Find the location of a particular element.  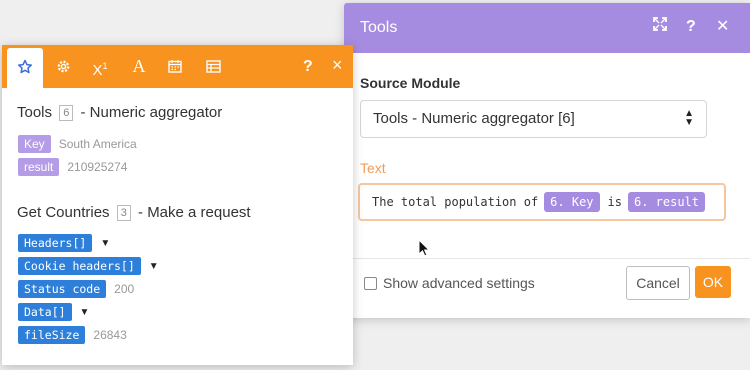

panel-tab-bar: X1 A ? × is located at coordinates (177, 66).